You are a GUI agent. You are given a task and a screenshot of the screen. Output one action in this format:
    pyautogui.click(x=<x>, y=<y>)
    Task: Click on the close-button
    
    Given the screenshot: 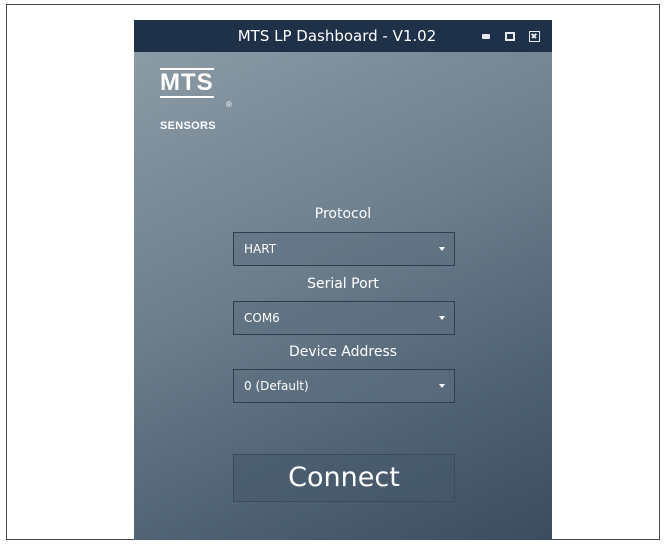 What is the action you would take?
    pyautogui.click(x=534, y=36)
    